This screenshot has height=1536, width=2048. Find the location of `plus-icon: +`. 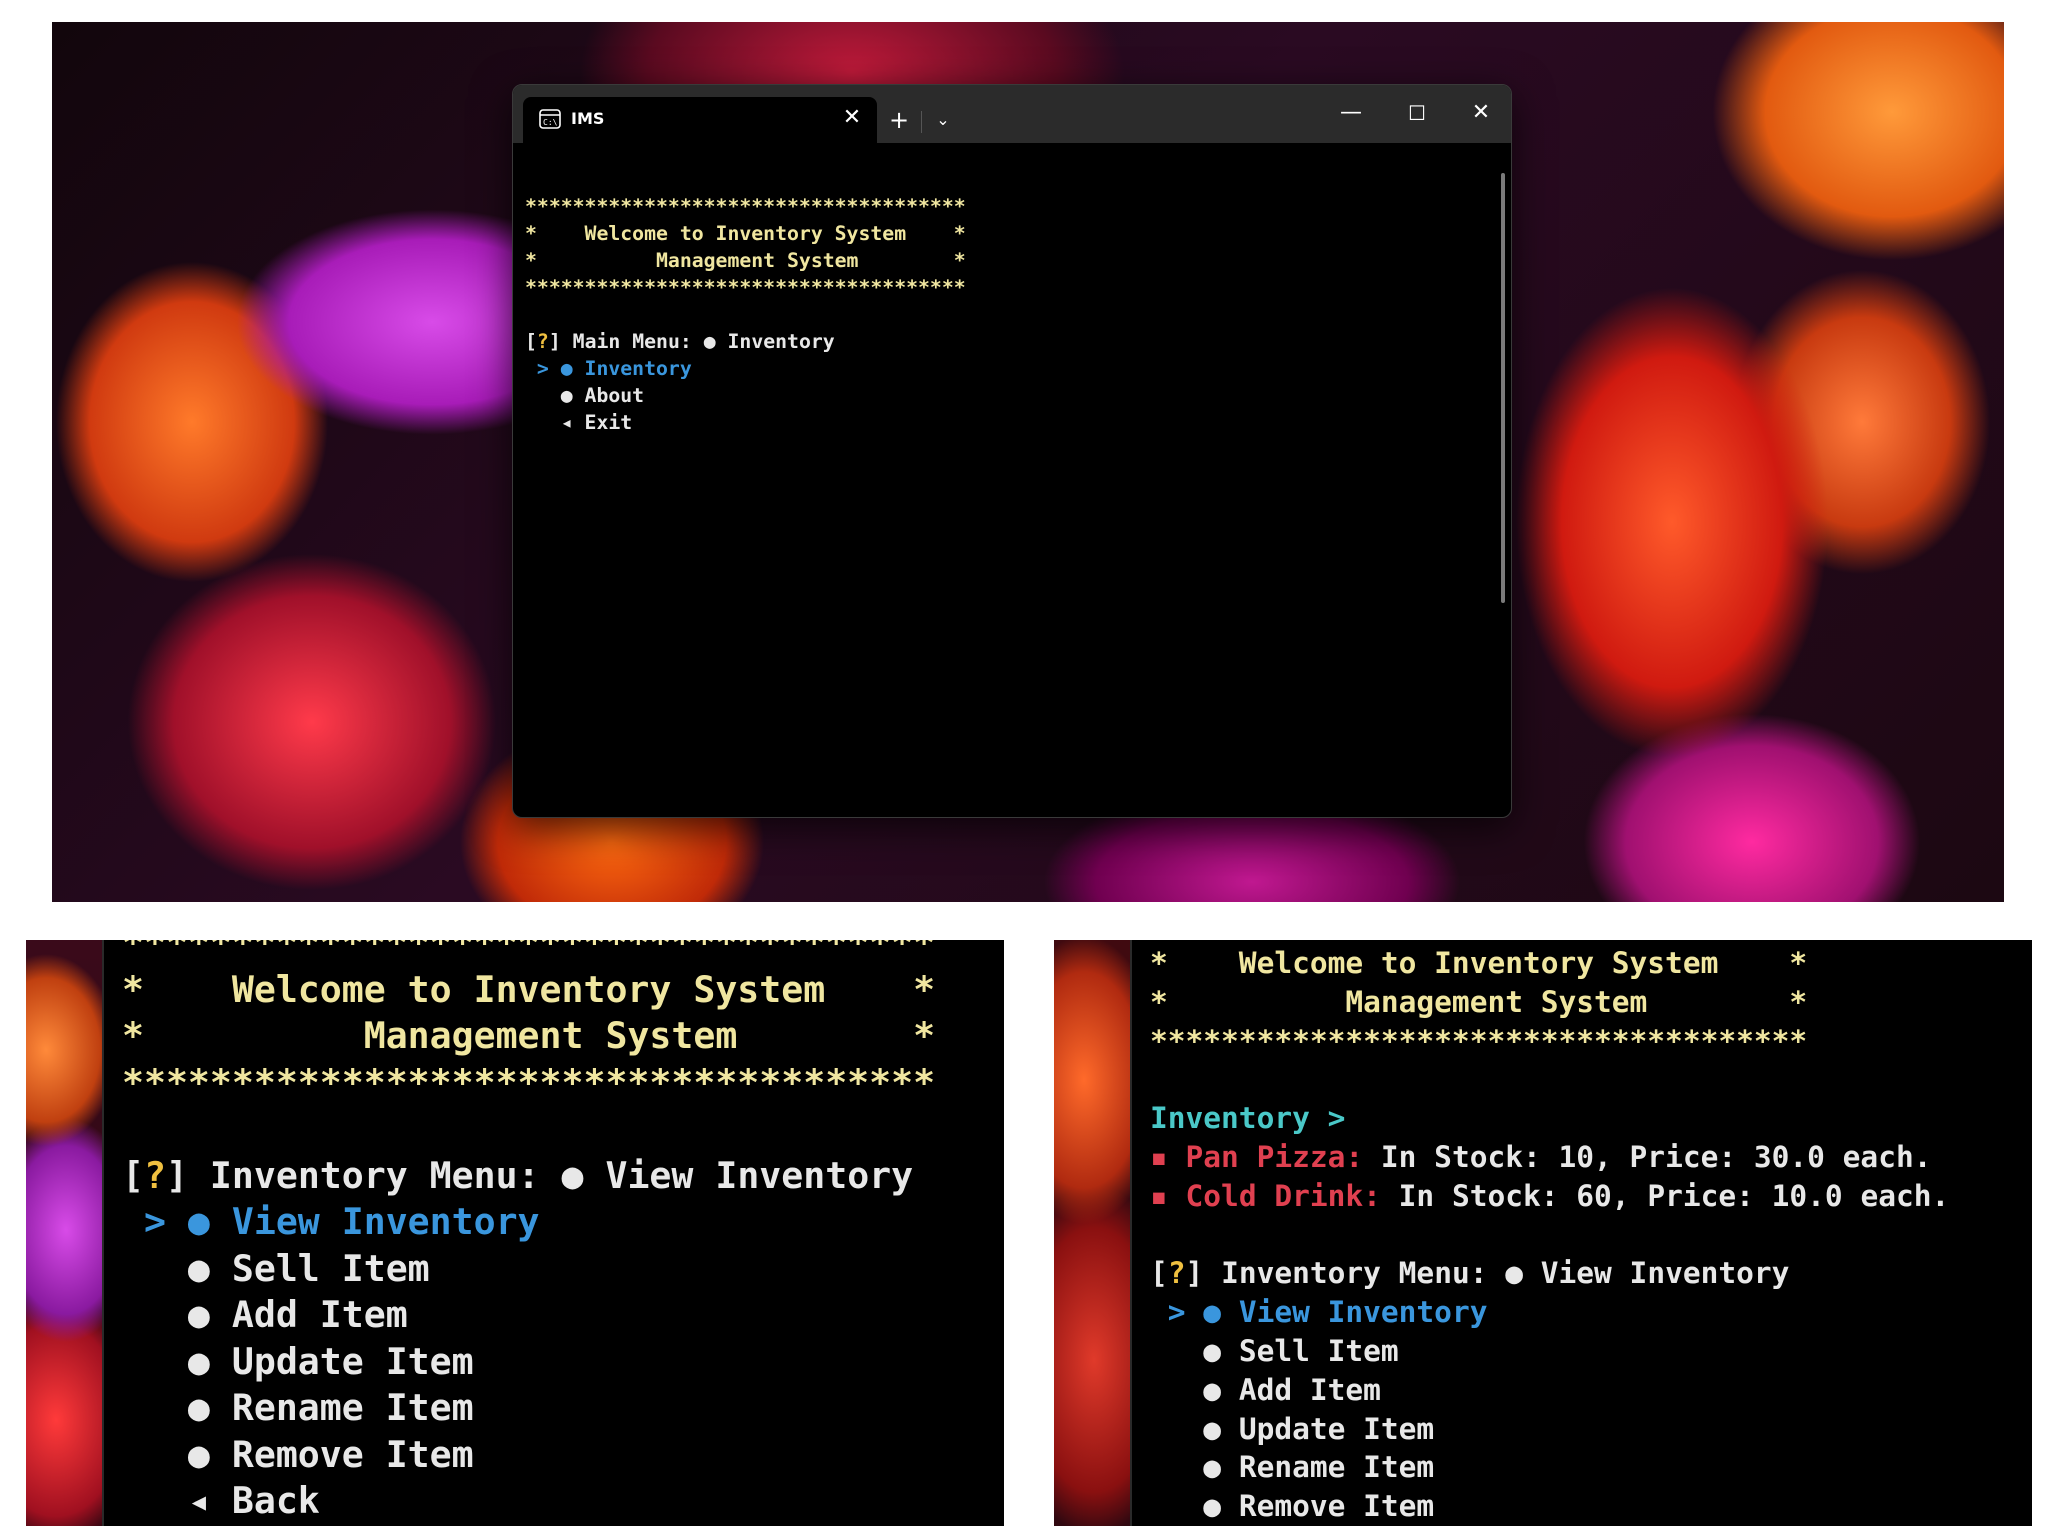

plus-icon: + is located at coordinates (899, 120).